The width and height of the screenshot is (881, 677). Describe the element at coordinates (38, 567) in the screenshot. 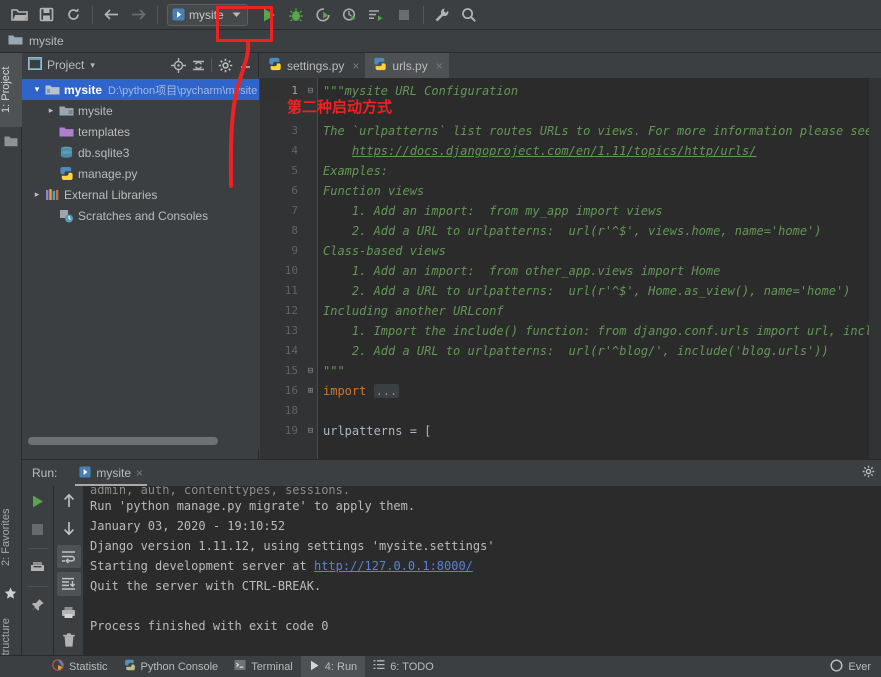

I see `print-settings-icon` at that location.